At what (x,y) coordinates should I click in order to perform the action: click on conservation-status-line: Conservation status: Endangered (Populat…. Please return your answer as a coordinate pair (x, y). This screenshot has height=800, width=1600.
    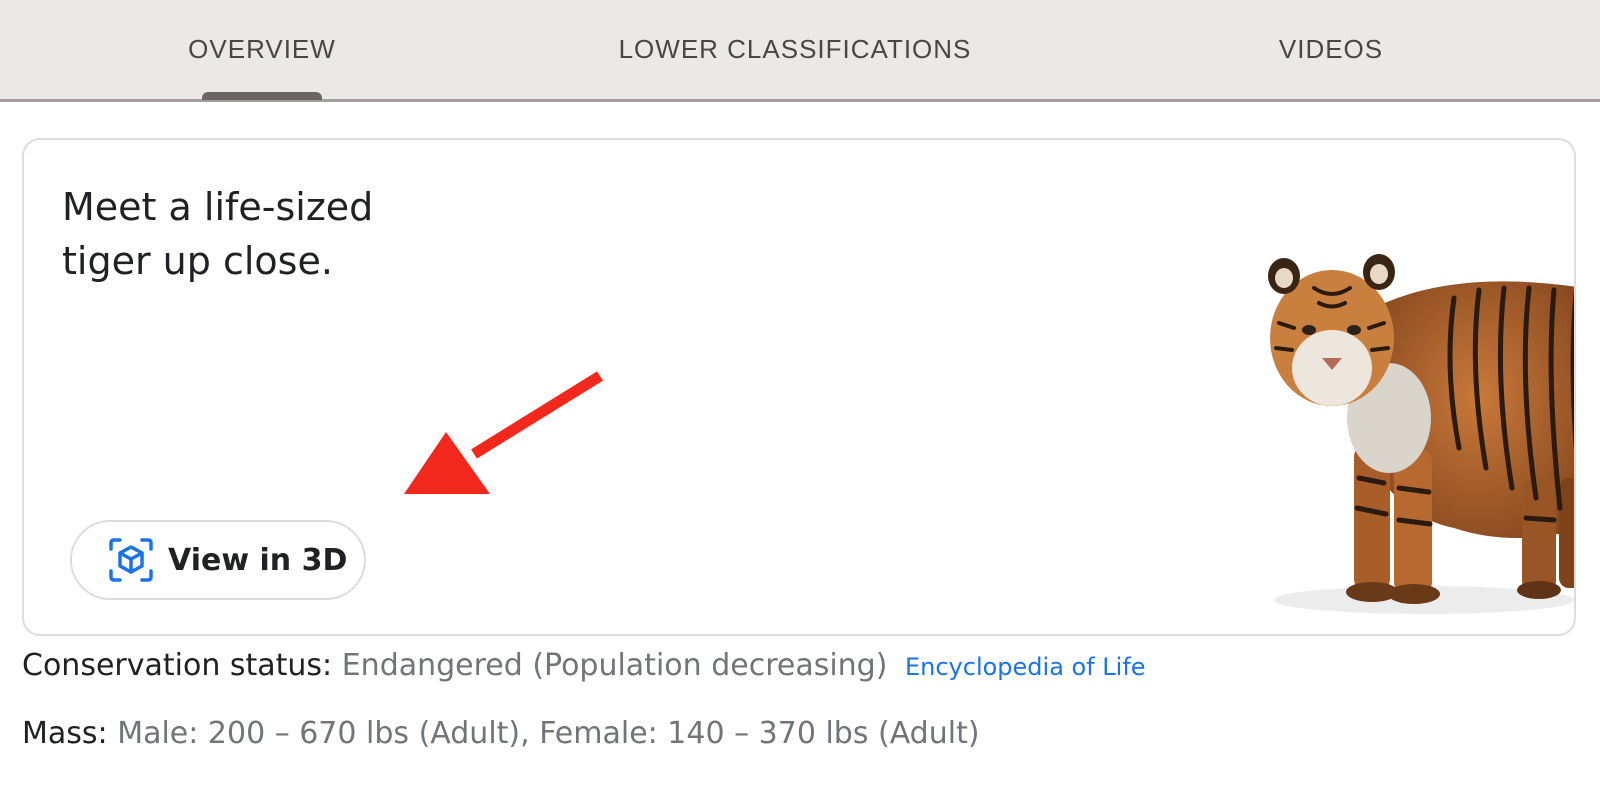
    Looking at the image, I should click on (584, 665).